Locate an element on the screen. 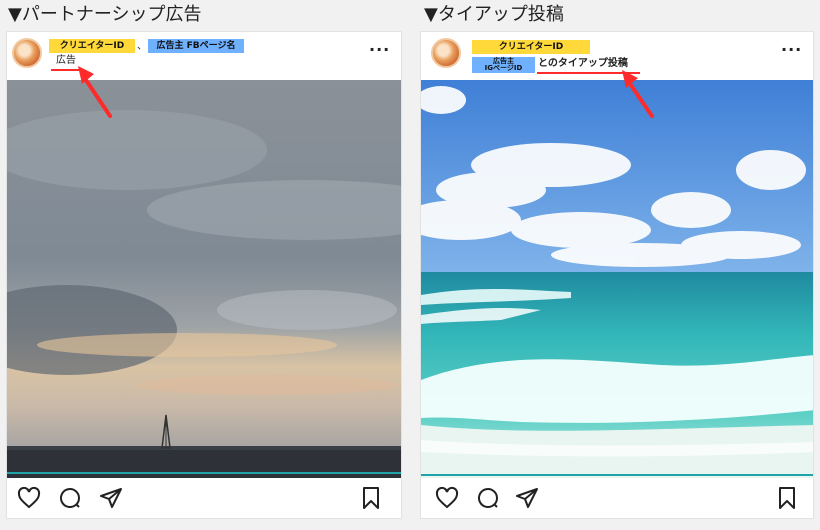  advertiser-ig-tag: 広告主 IGページID is located at coordinates (503, 65).